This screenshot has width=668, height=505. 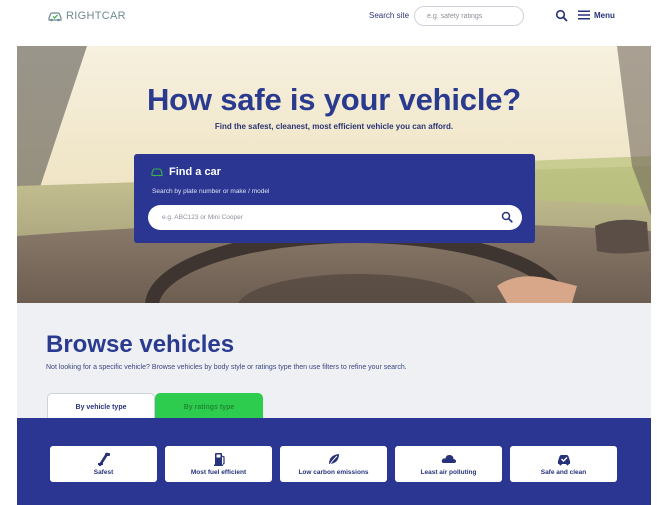 I want to click on tab-by-vehicle-type: By vehicle type, so click(x=101, y=407).